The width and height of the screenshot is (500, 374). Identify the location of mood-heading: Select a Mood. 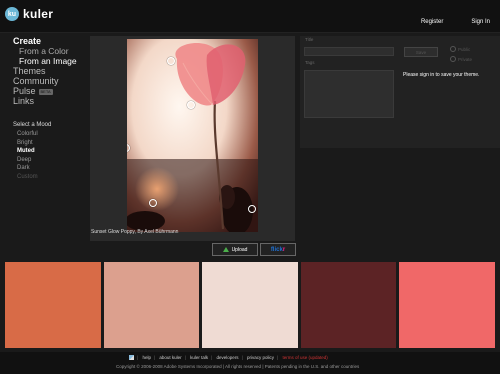
(32, 125).